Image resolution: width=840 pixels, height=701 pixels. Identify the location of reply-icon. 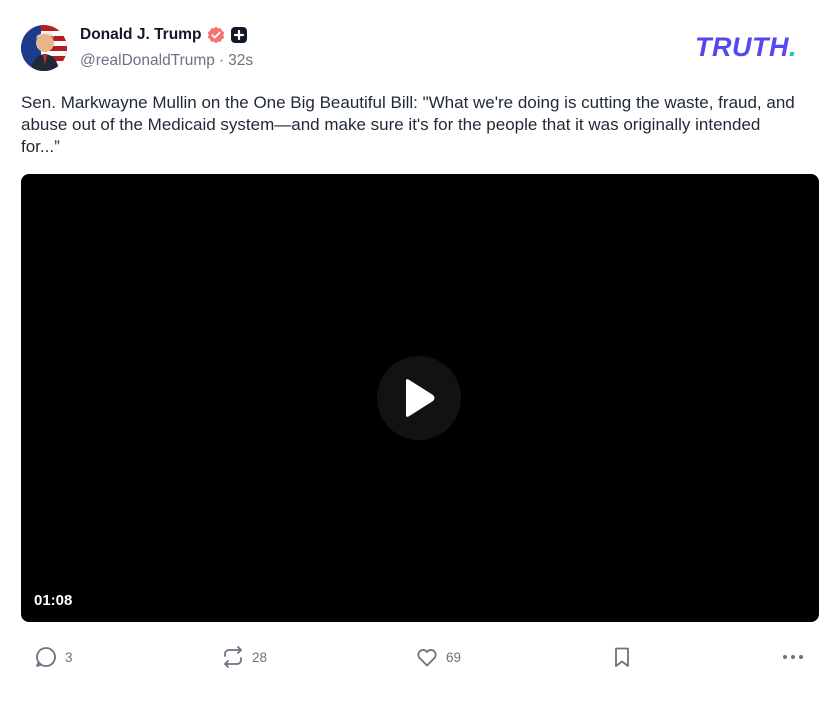
(46, 657).